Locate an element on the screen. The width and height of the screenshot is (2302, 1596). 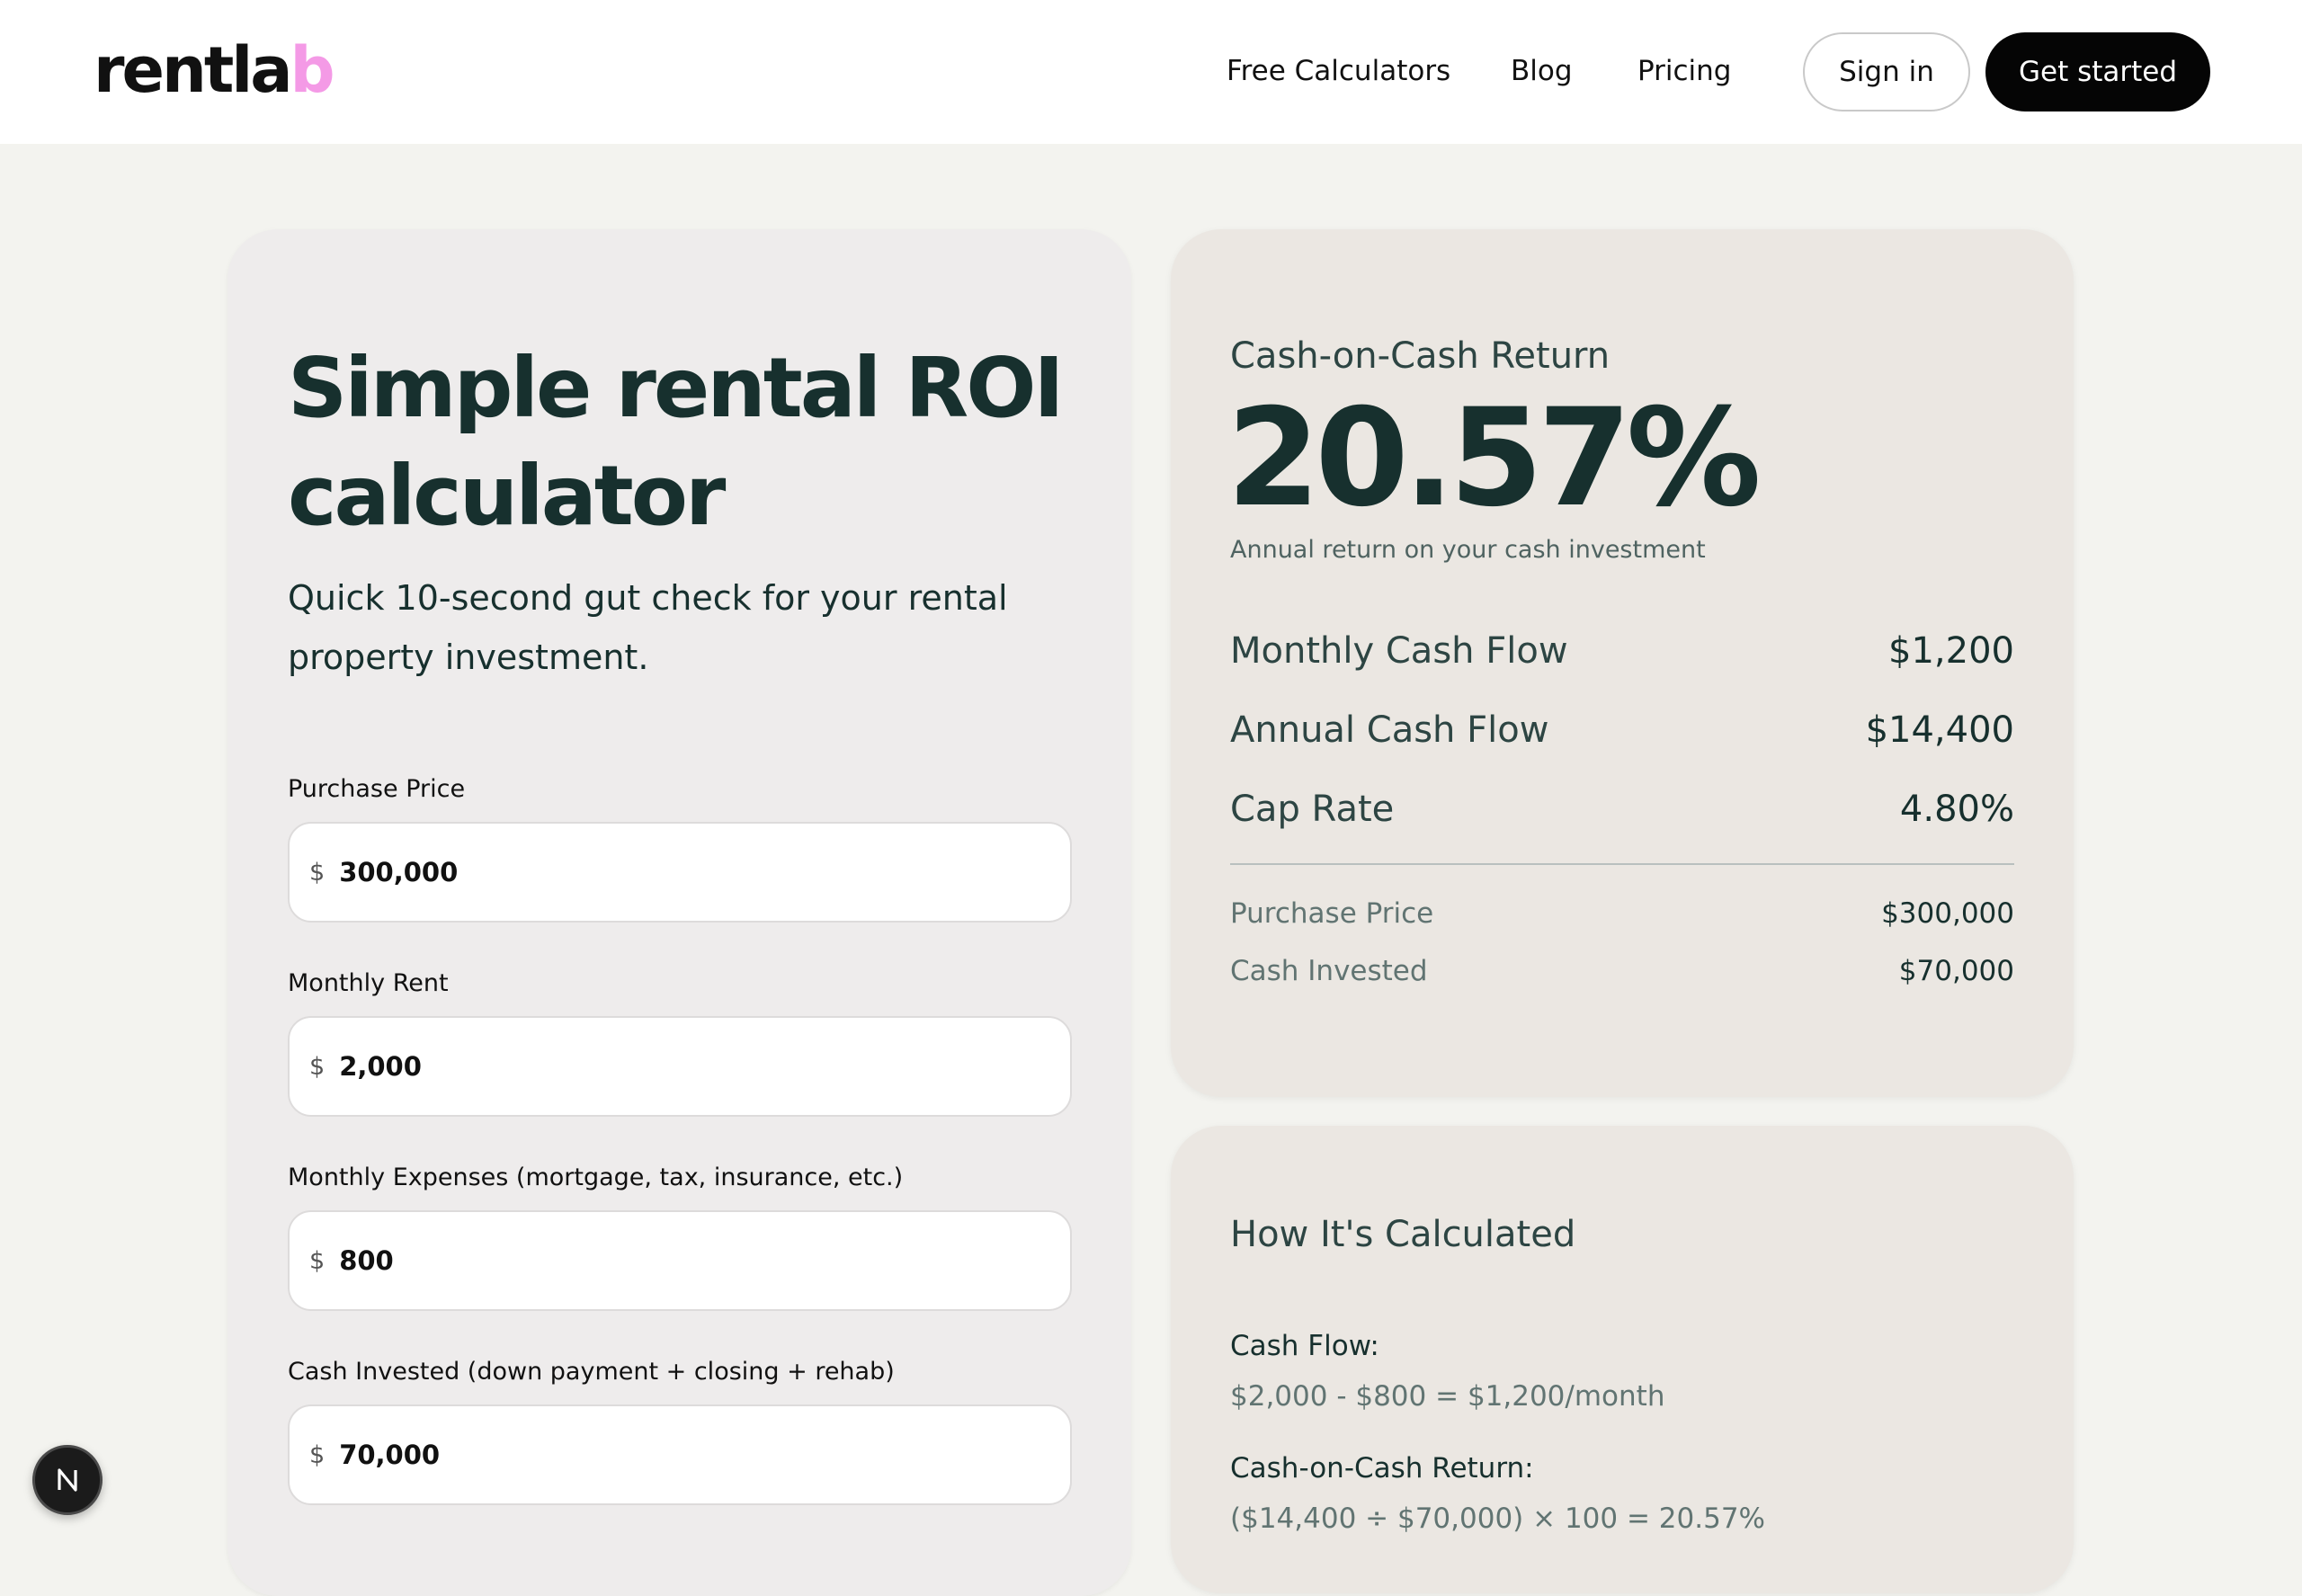
metric-row-monthly-cash-flow: Monthly Cash Flow $1,200 is located at coordinates (1622, 651).